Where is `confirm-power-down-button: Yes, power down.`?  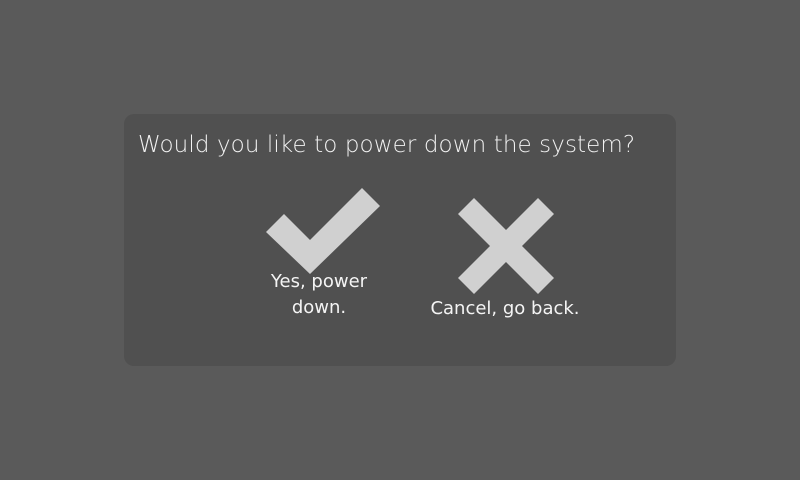
confirm-power-down-button: Yes, power down. is located at coordinates (319, 254).